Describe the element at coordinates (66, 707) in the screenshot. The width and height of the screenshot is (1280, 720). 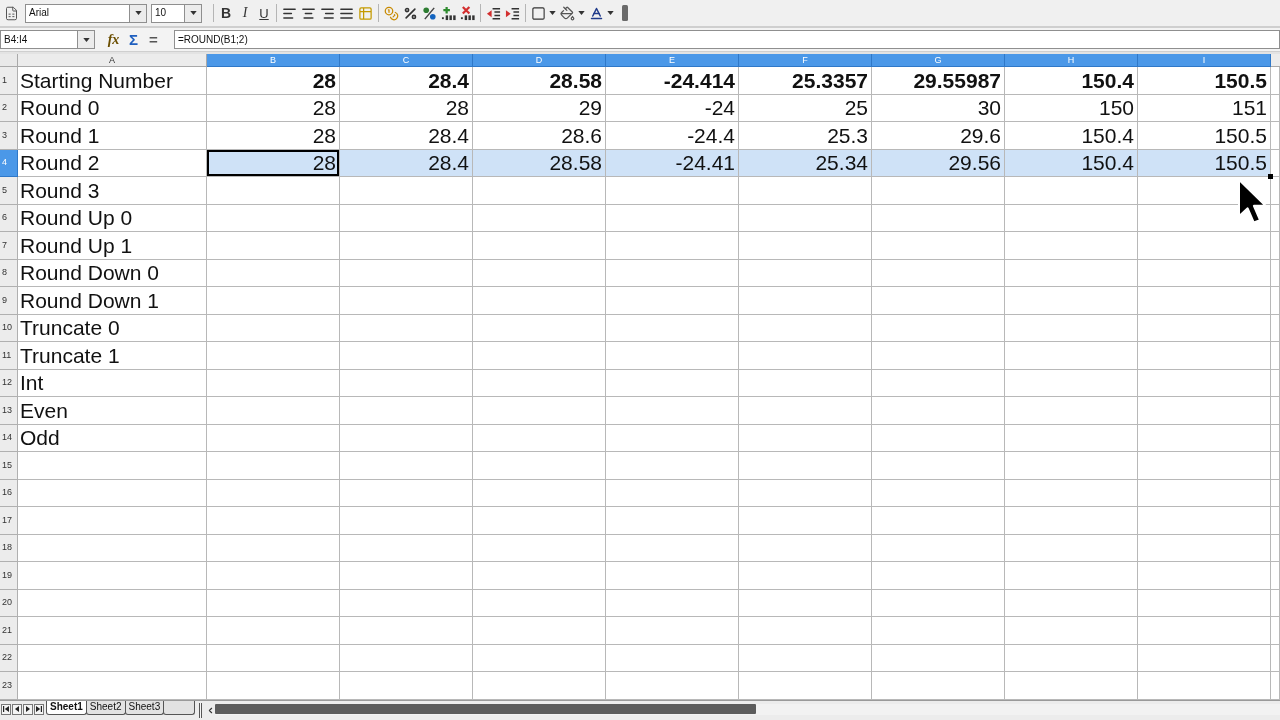
I see `sheet-tab: Sheet1` at that location.